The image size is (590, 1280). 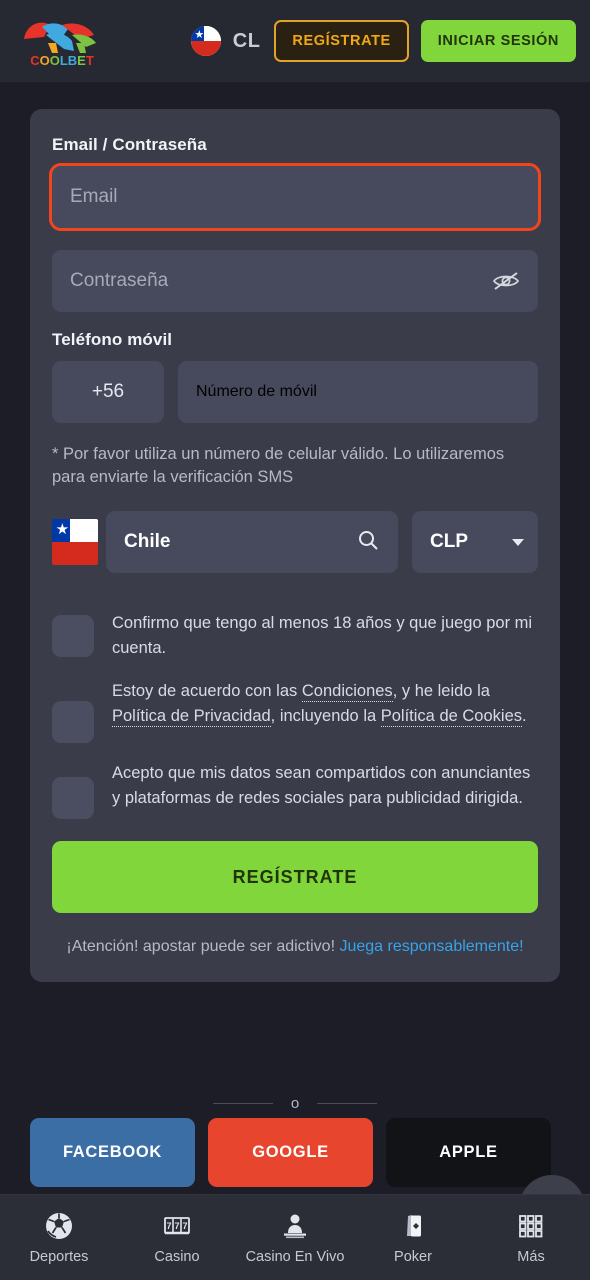 I want to click on term-part: Estoy de acuerdo con las, so click(x=207, y=691).